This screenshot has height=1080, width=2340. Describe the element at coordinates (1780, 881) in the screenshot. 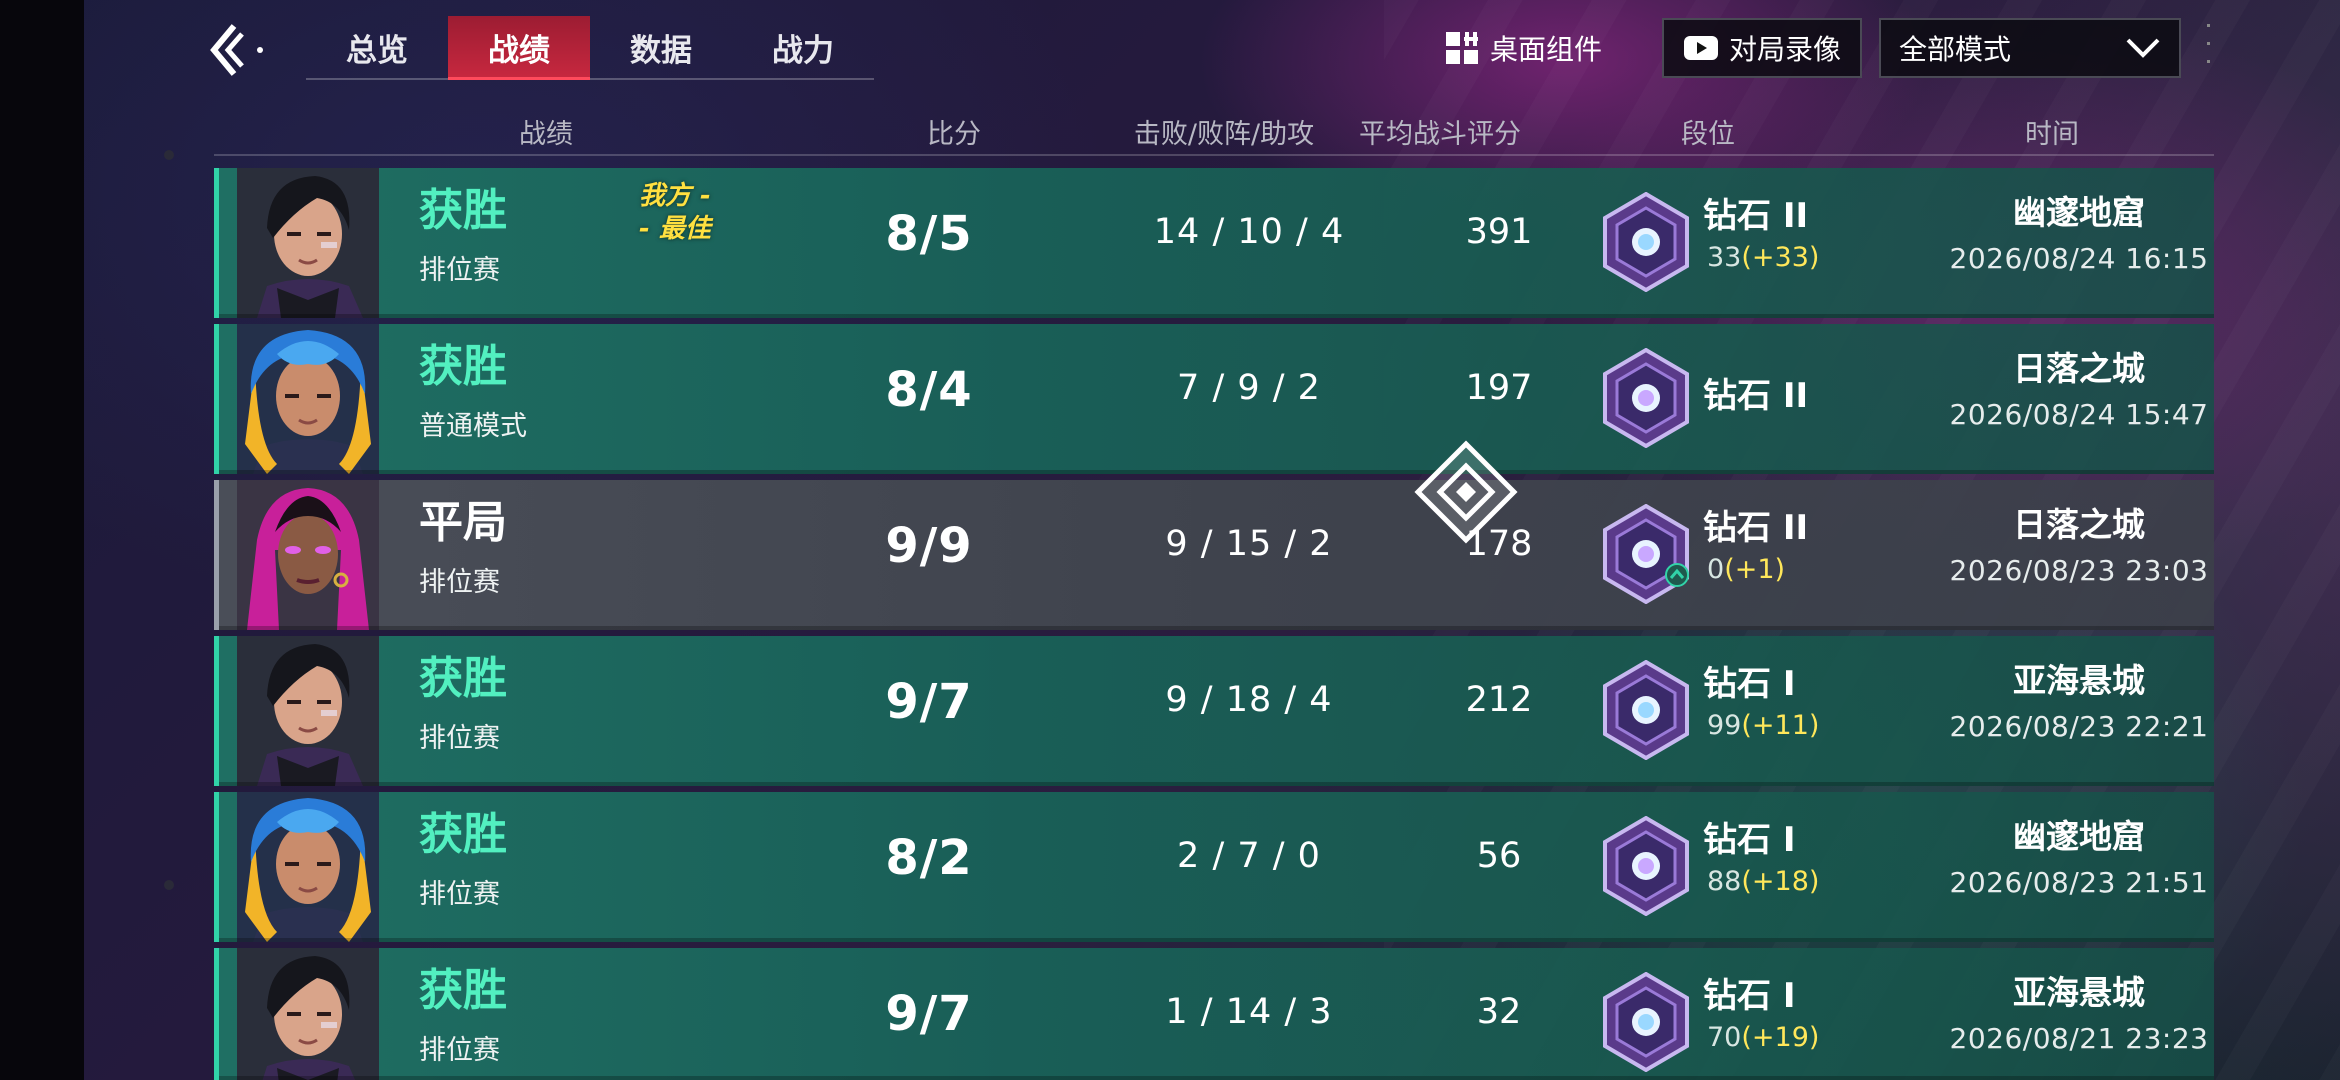

I see `rank-points-delta: (+18)` at that location.